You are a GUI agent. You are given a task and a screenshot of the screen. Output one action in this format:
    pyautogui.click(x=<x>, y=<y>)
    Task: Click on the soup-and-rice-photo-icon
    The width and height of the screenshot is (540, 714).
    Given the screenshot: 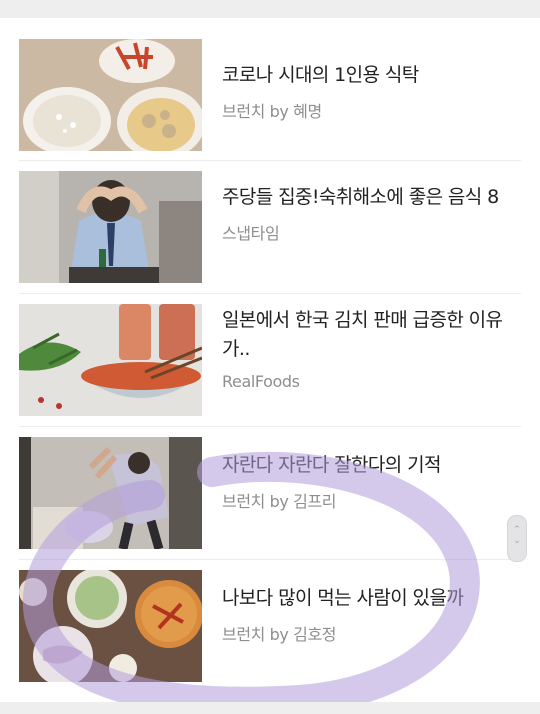 What is the action you would take?
    pyautogui.click(x=110, y=95)
    